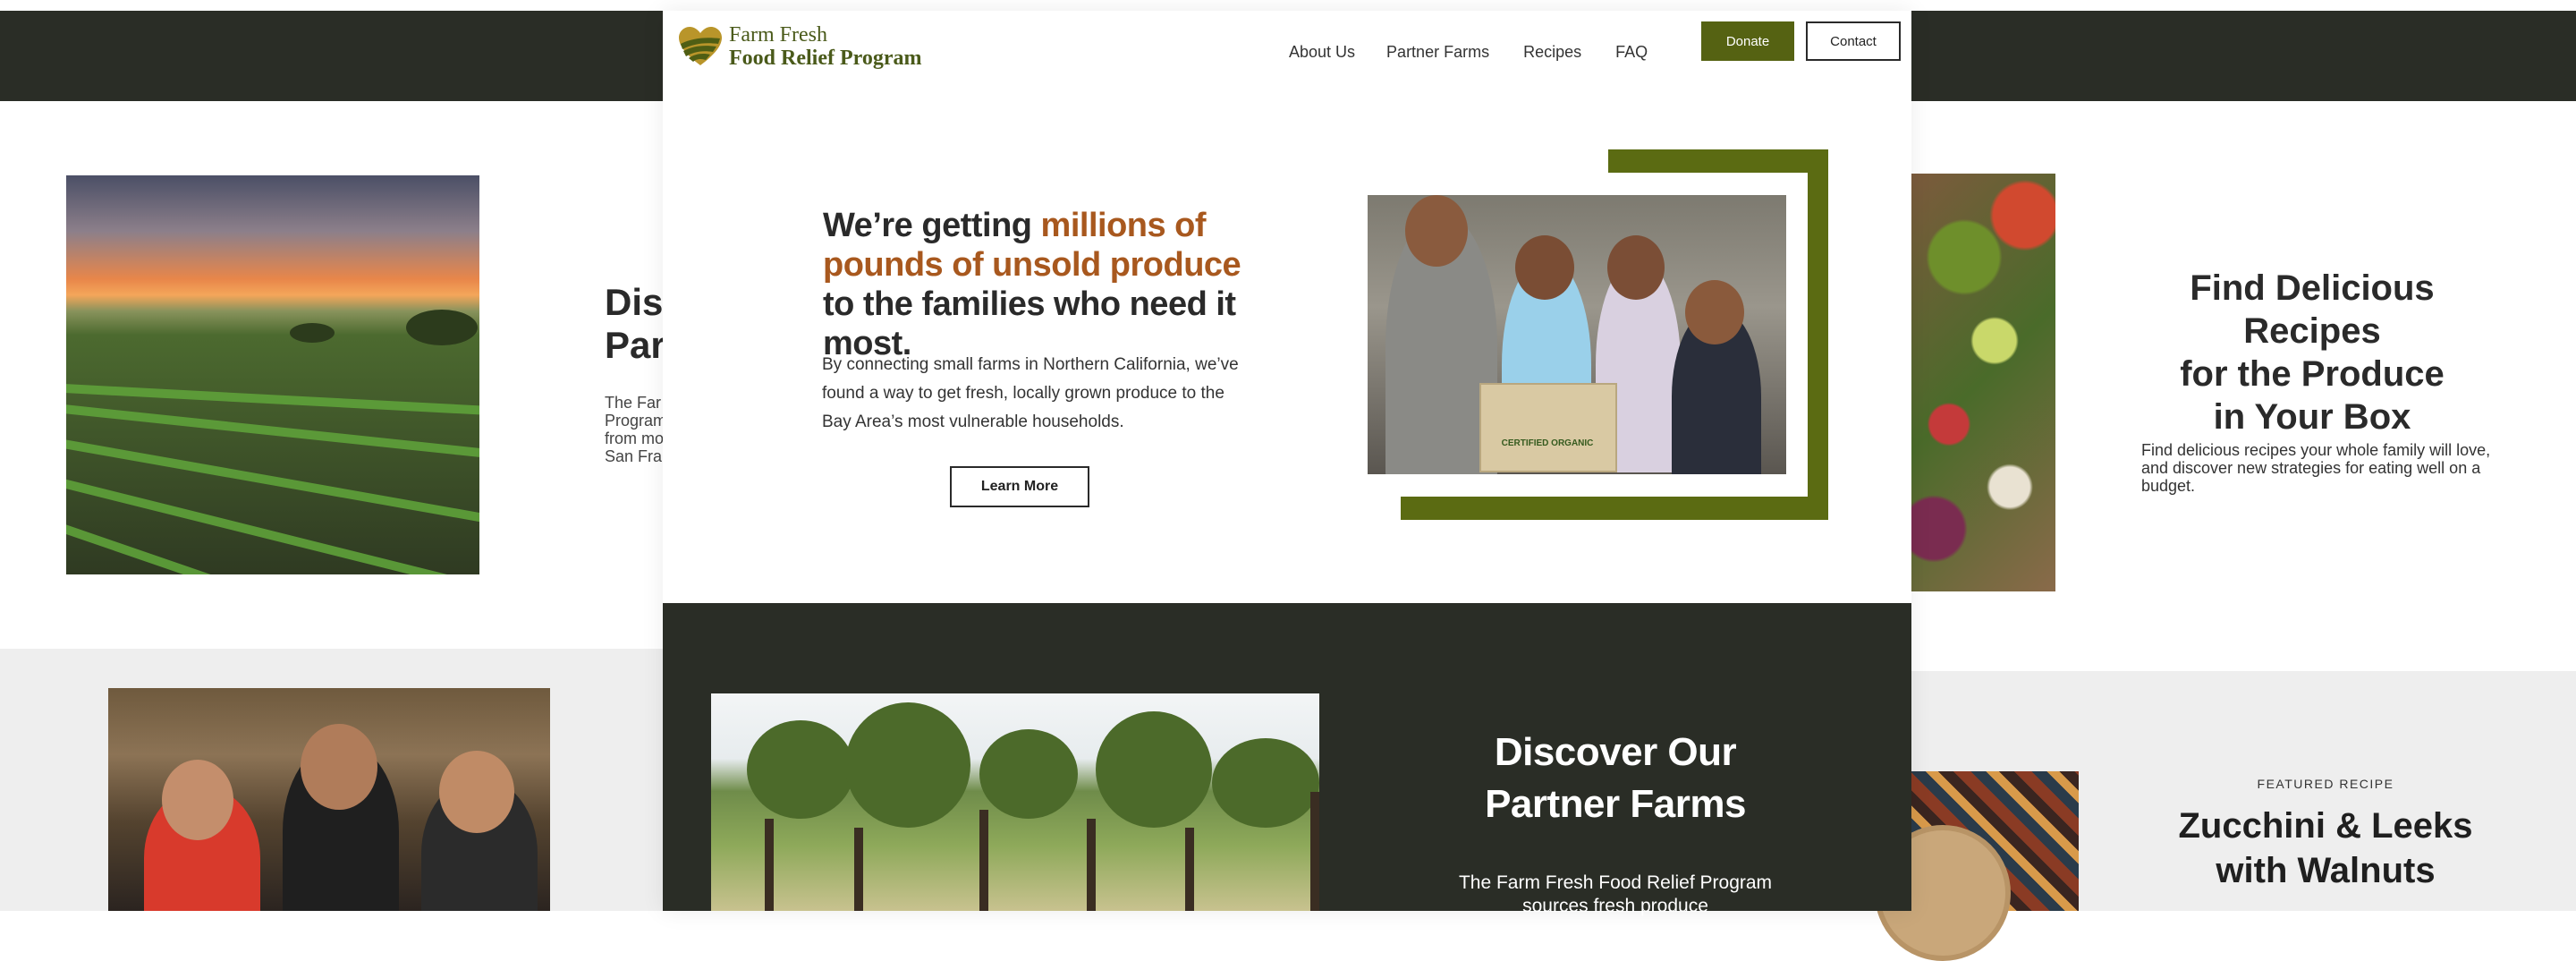  Describe the element at coordinates (1548, 427) in the screenshot. I see `produce-box: CERTIFIED ORGANIC` at that location.